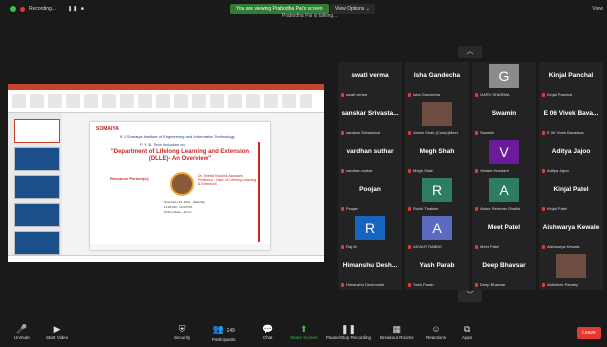 The width and height of the screenshot is (607, 347). Describe the element at coordinates (130, 178) in the screenshot. I see `resource-person-label: Resource Person(s):` at that location.